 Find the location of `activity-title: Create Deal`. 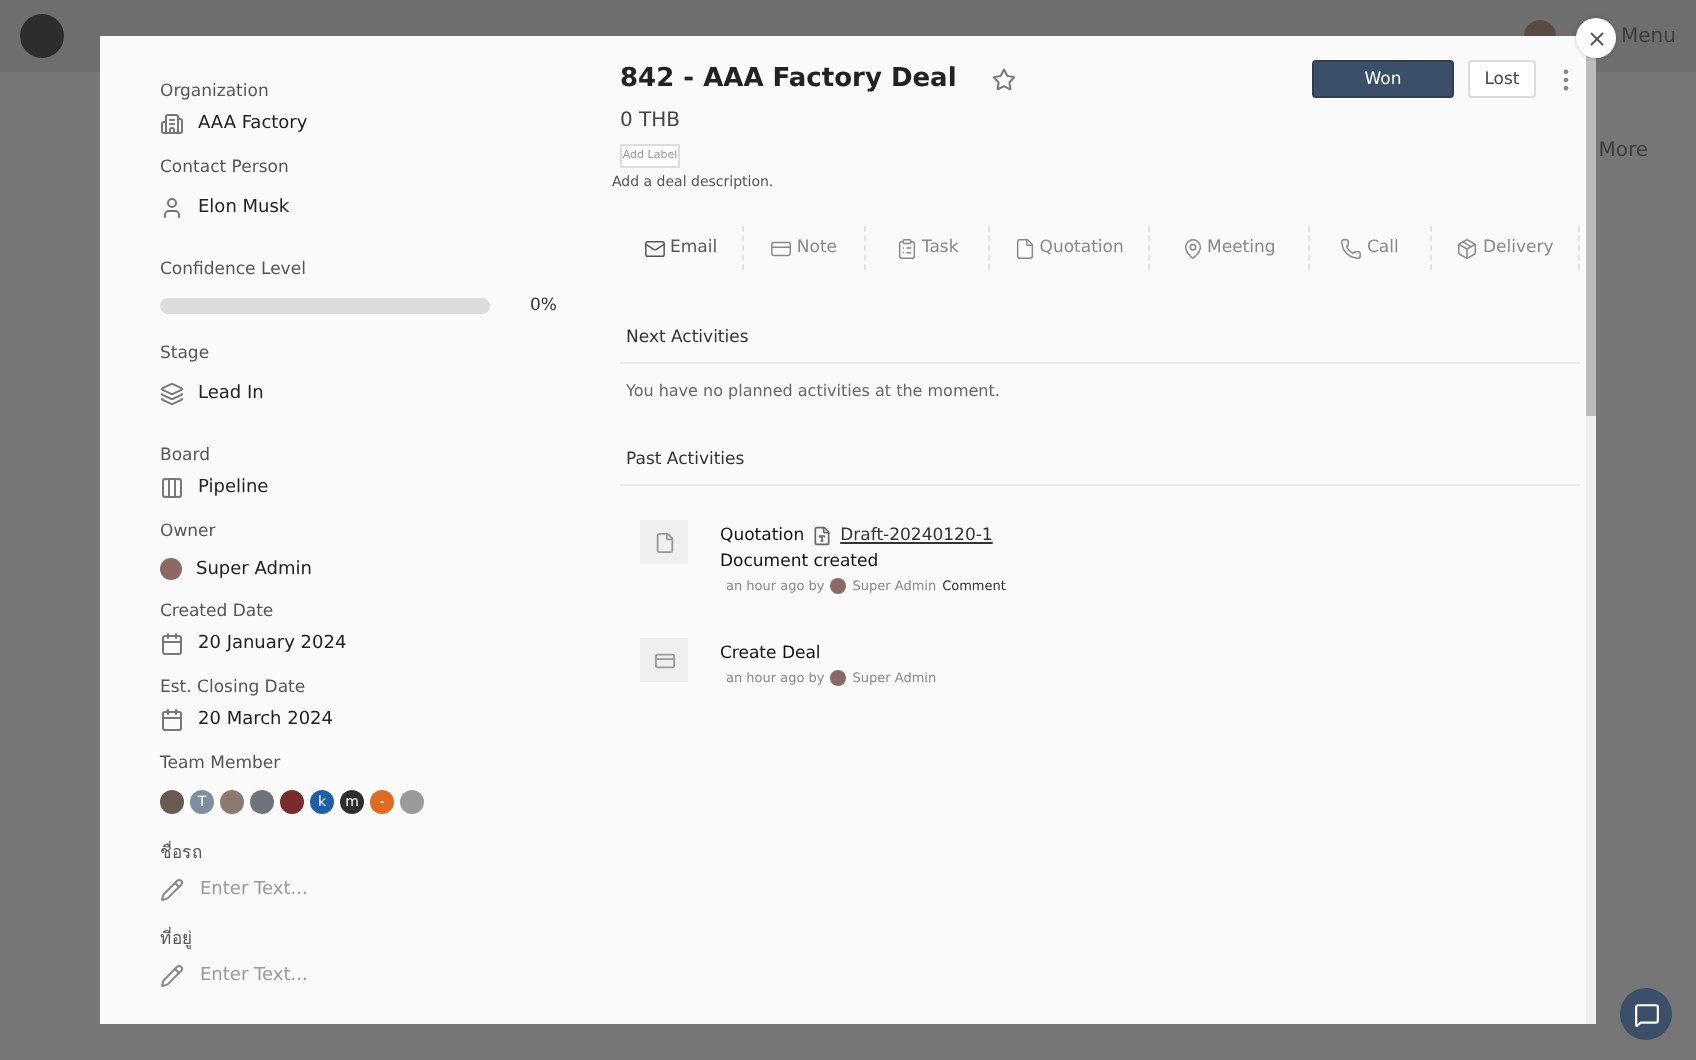

activity-title: Create Deal is located at coordinates (770, 654).